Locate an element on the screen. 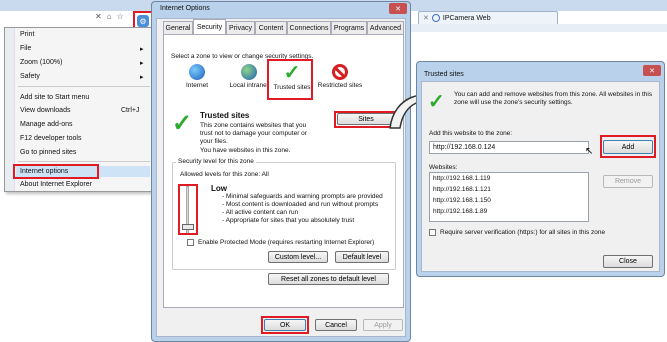 This screenshot has height=342, width=667. zone-internet: Internet is located at coordinates (197, 76).